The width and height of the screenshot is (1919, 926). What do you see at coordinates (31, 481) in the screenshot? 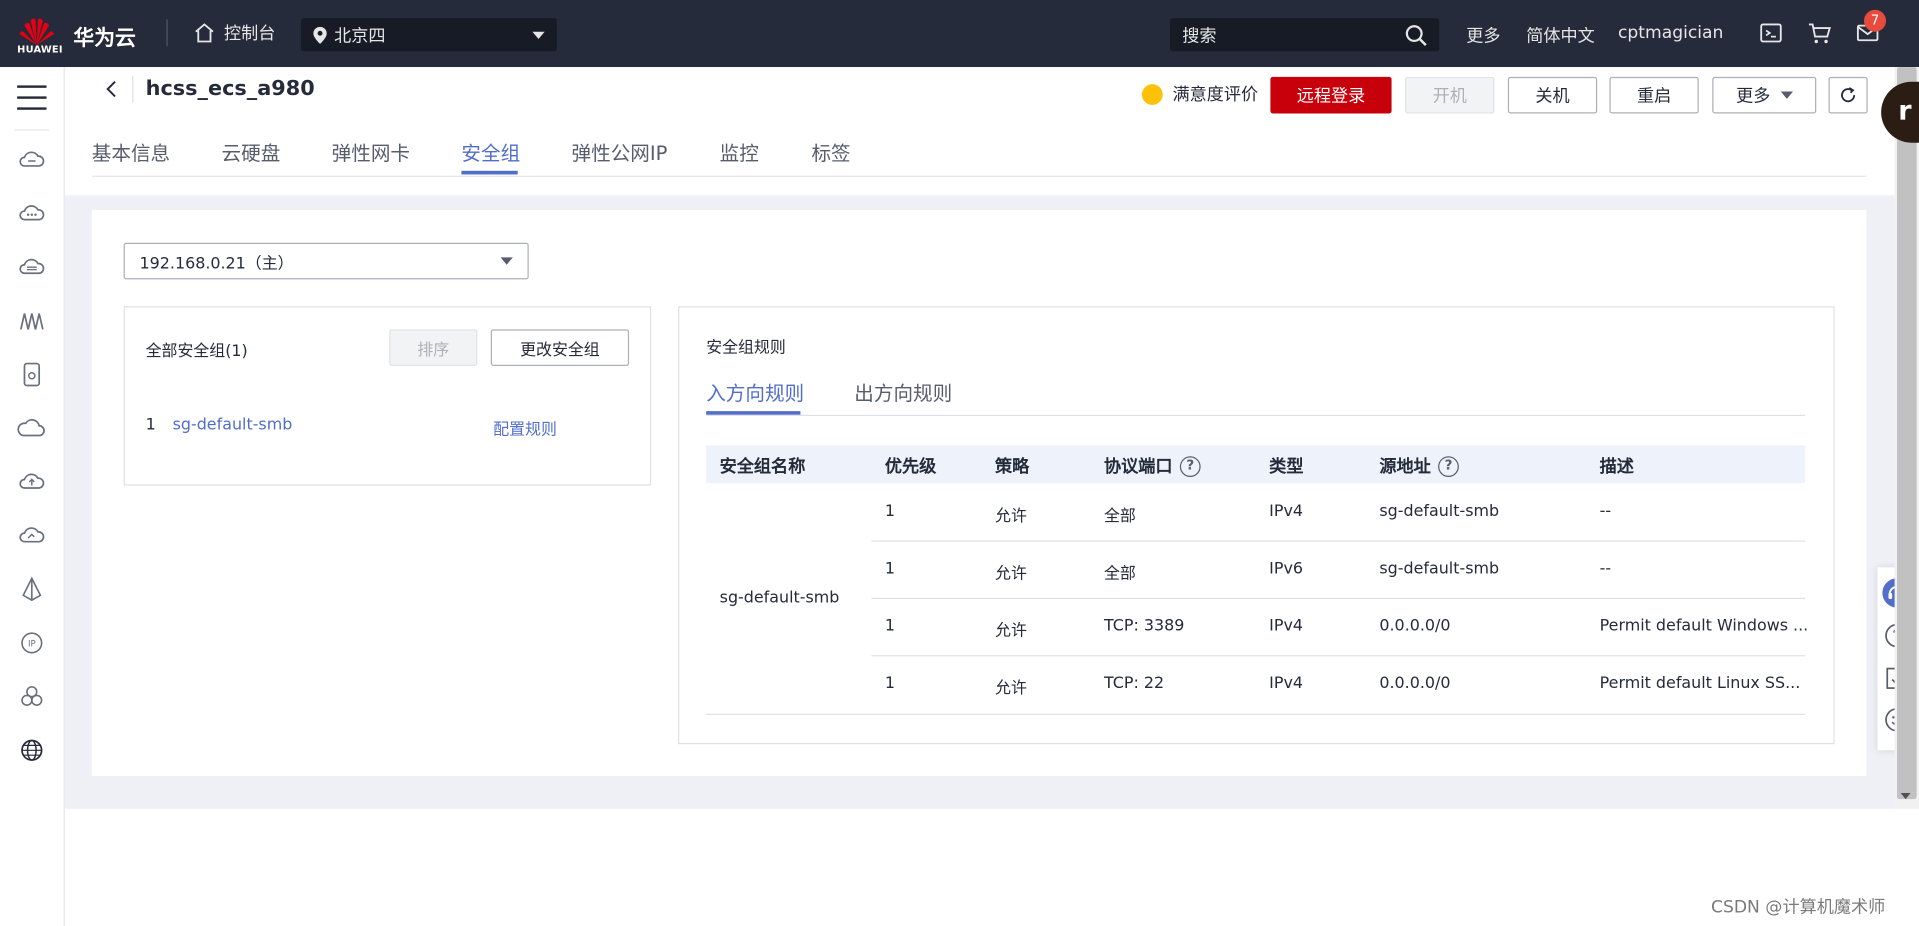
I see `cloud-upload-icon` at bounding box center [31, 481].